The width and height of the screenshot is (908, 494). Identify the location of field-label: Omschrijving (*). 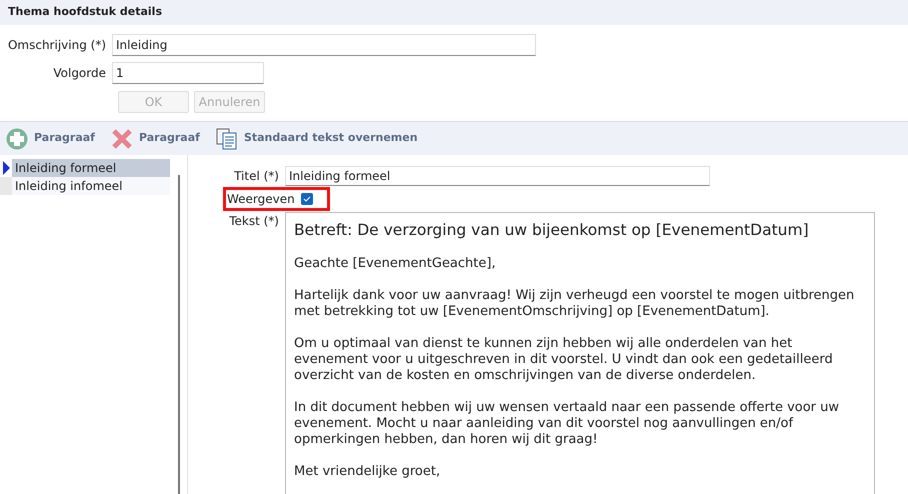
(56, 45).